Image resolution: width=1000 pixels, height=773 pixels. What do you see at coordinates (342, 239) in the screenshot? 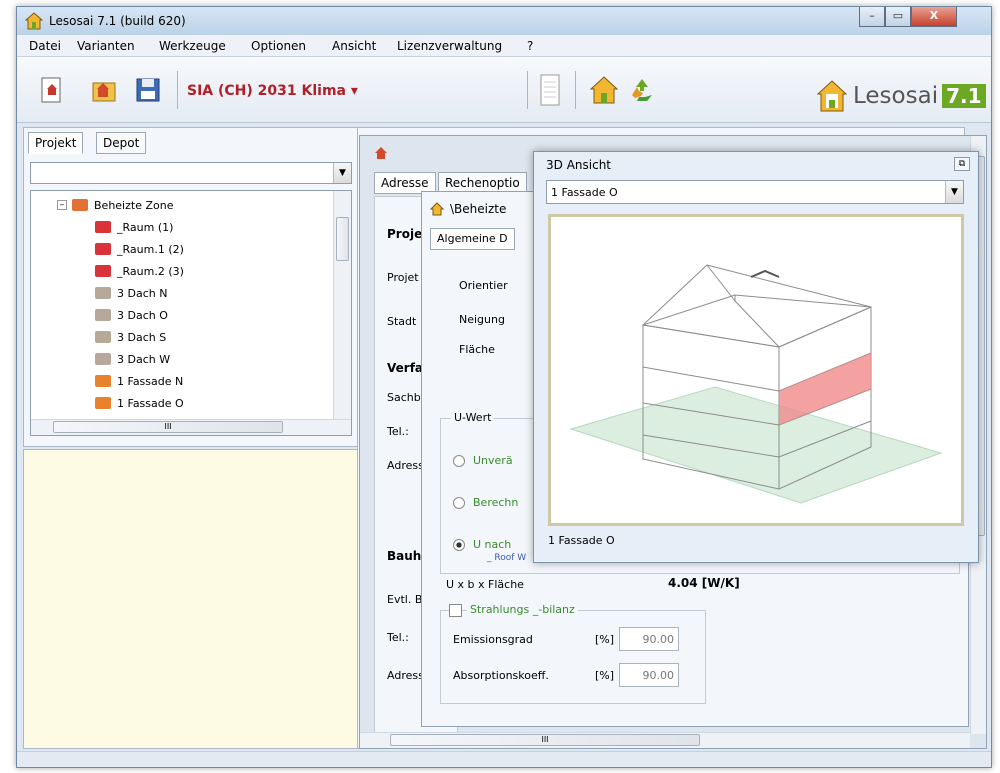
I see `scrollbar-thumb` at bounding box center [342, 239].